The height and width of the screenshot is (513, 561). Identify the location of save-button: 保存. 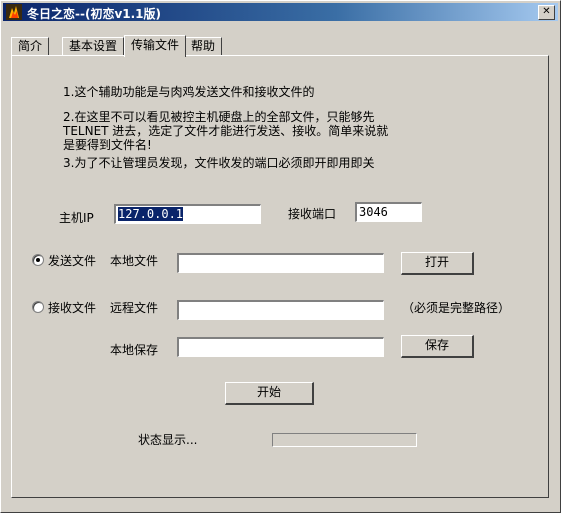
(437, 346).